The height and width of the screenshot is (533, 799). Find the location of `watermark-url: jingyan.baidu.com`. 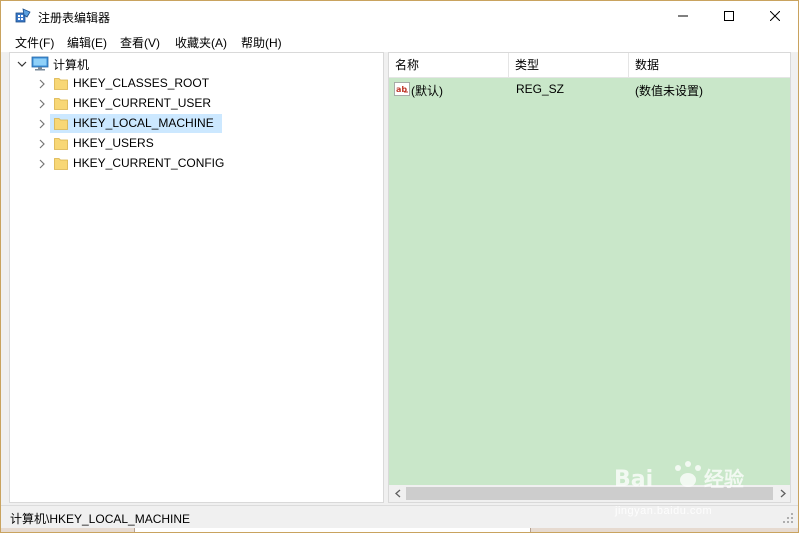

watermark-url: jingyan.baidu.com is located at coordinates (664, 511).